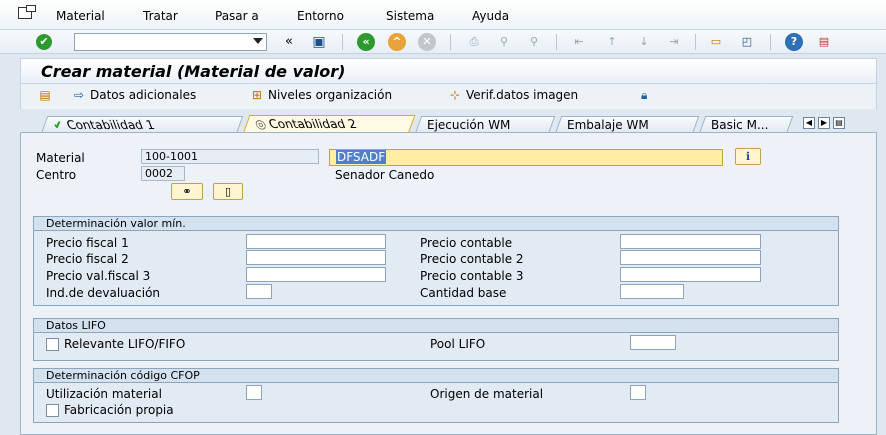  Describe the element at coordinates (87, 243) in the screenshot. I see `tax-price-1-label: Precio fiscal 1` at that location.